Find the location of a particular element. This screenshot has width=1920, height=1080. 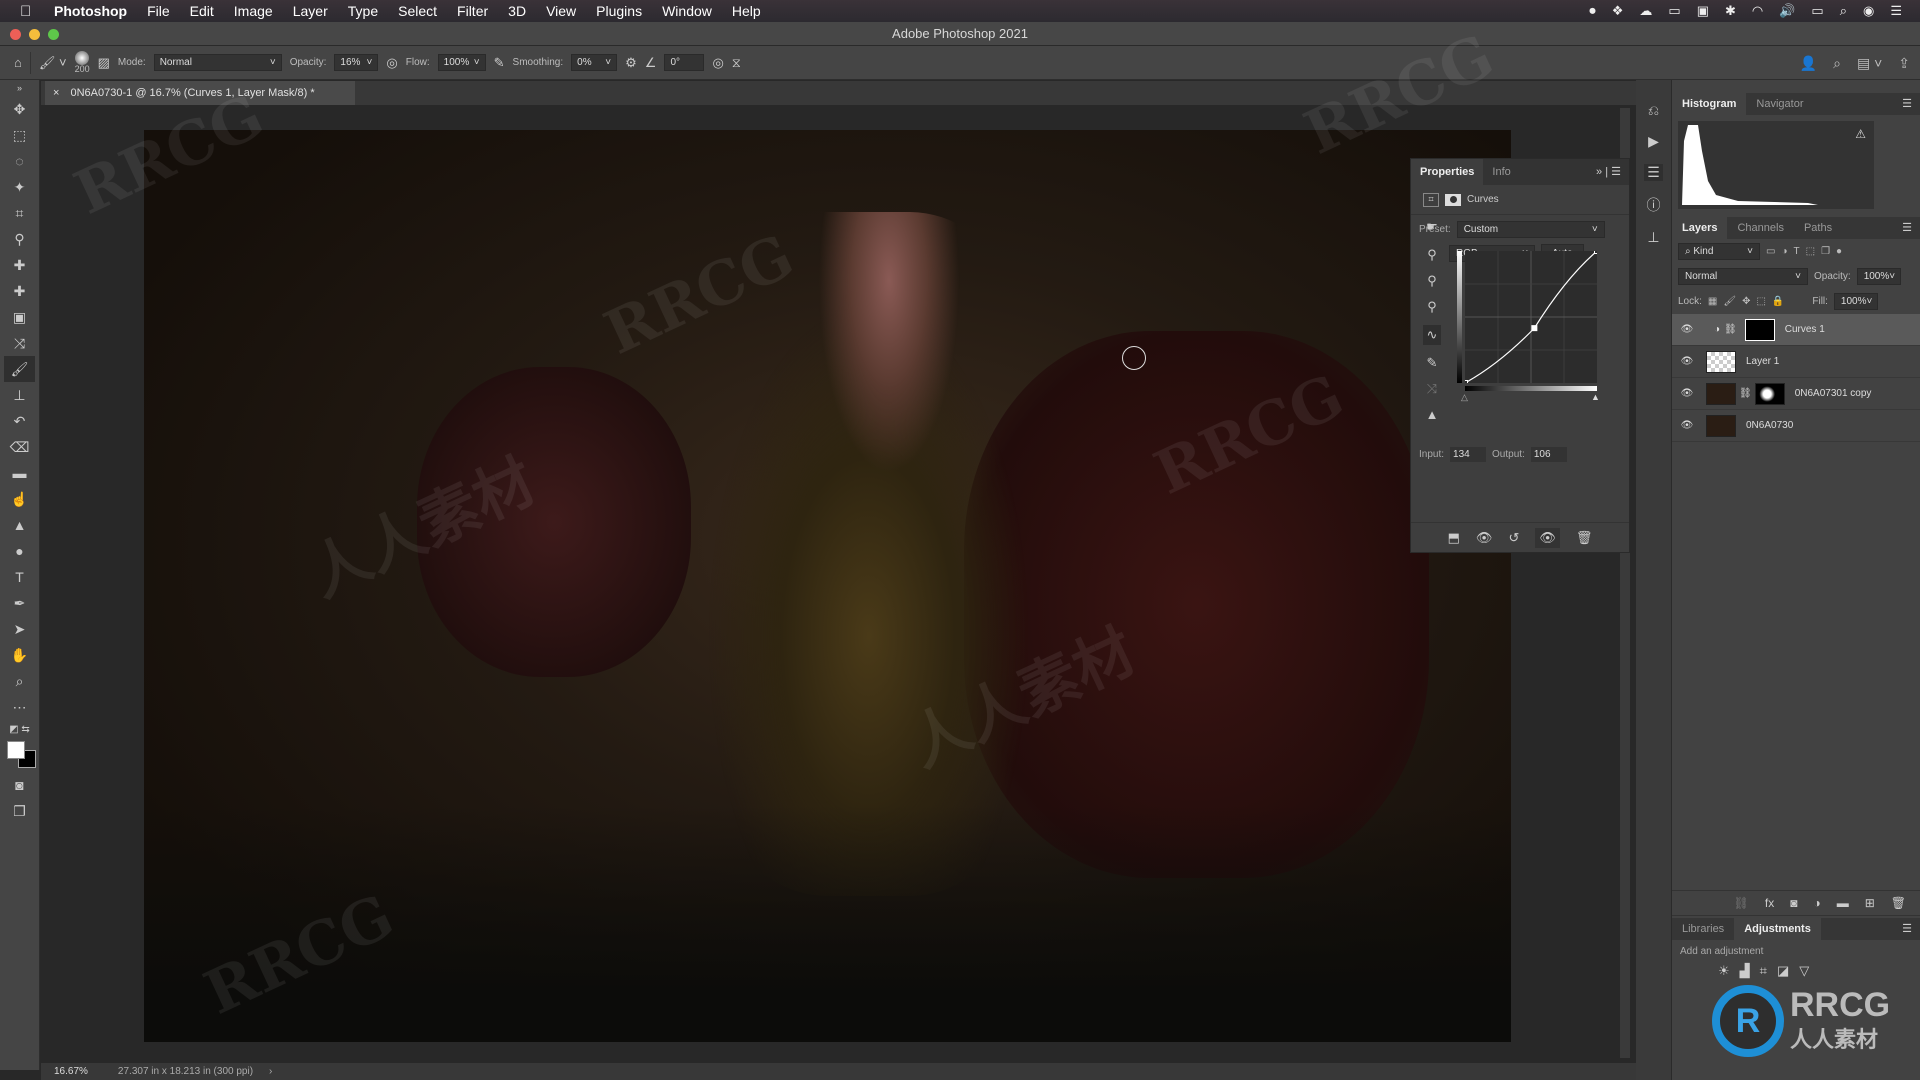

delete-adjustment-icon: 🗑 is located at coordinates (1584, 538).